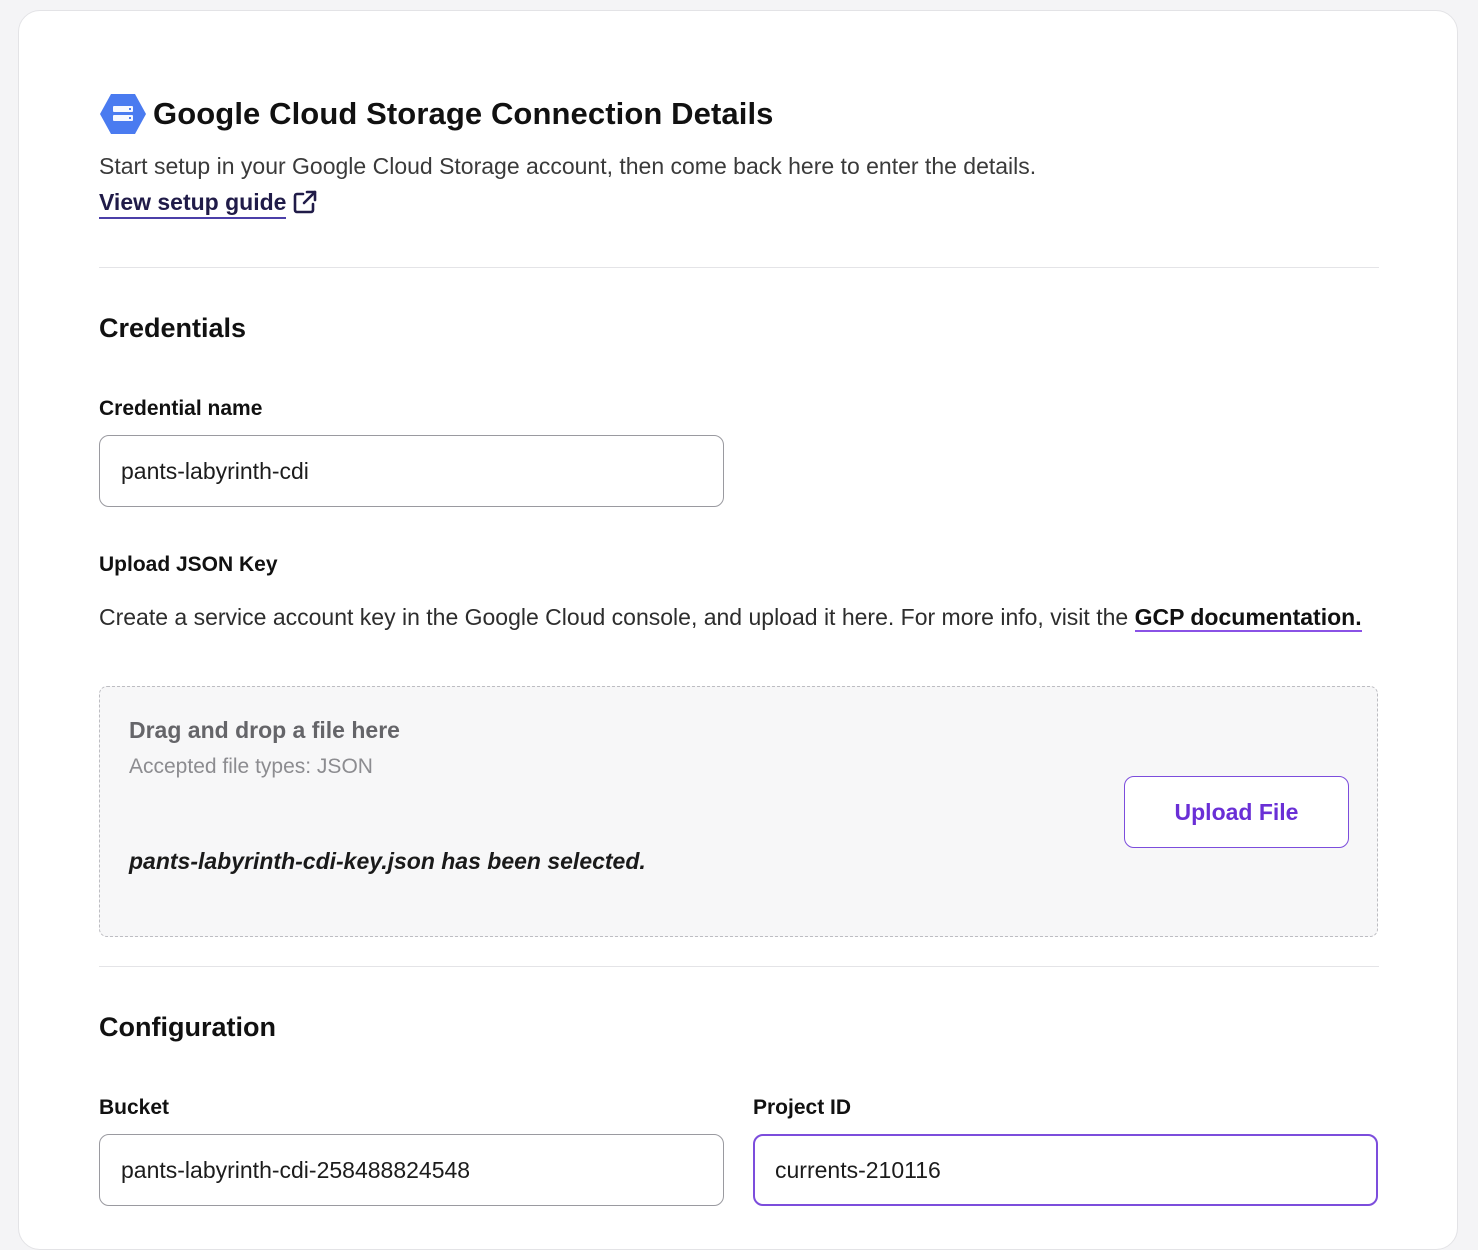  Describe the element at coordinates (305, 202) in the screenshot. I see `external-link-icon` at that location.